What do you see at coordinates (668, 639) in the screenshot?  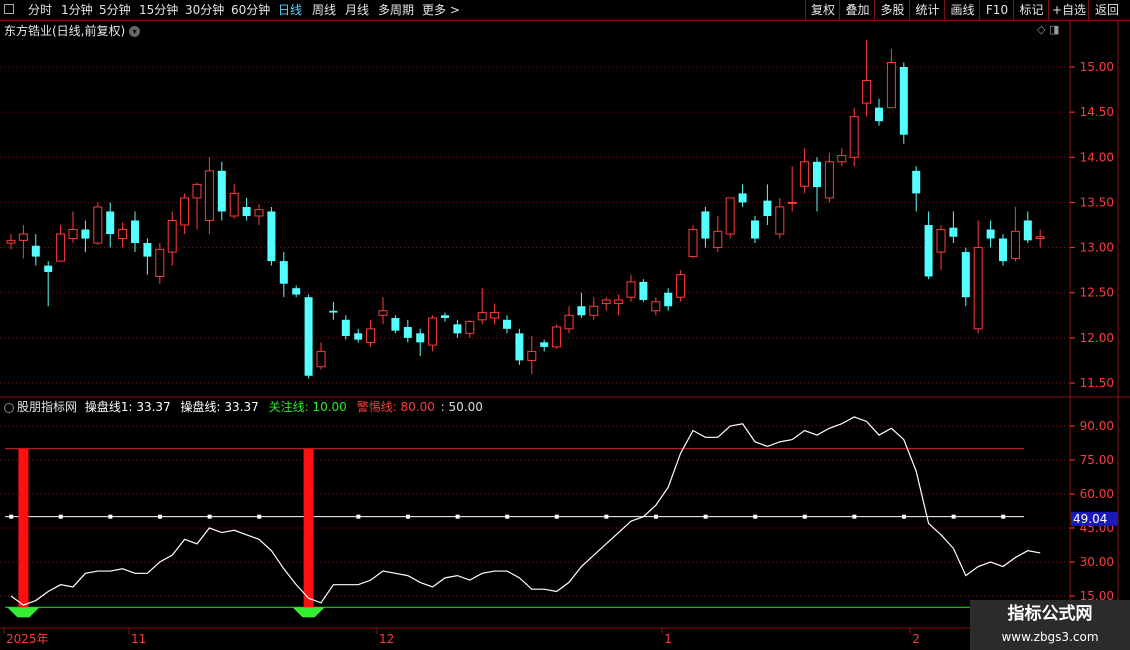 I see `x-axis-label: 1` at bounding box center [668, 639].